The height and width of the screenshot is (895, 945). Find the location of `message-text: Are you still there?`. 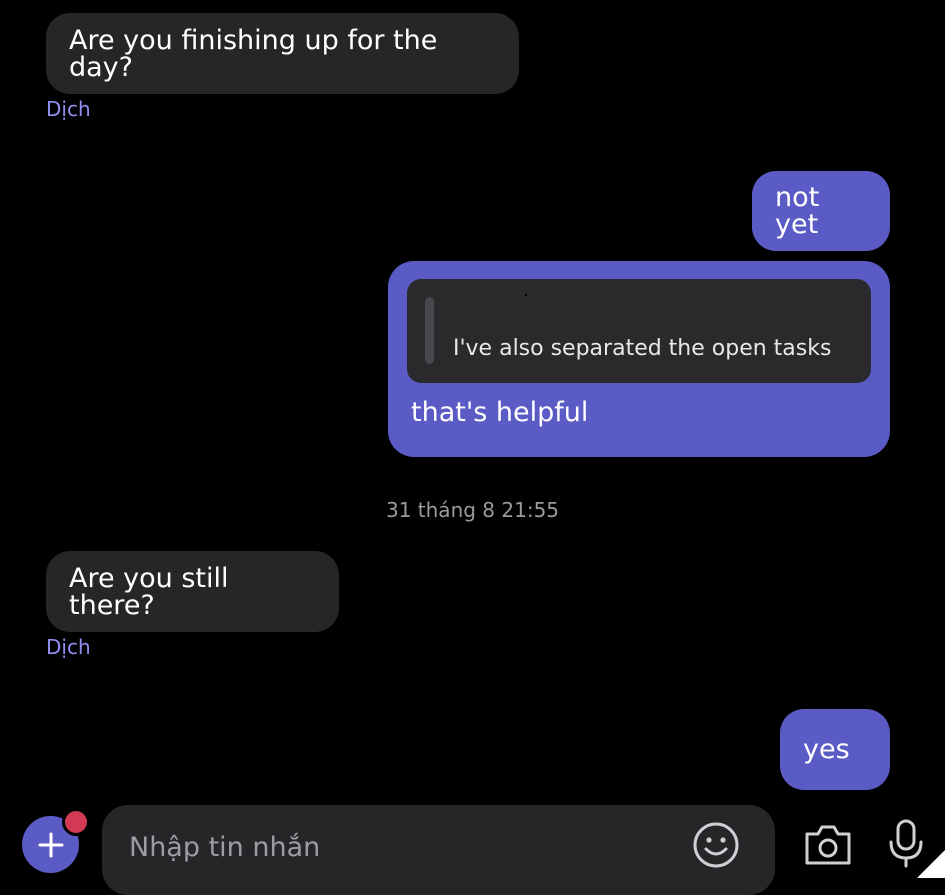

message-text: Are you still there? is located at coordinates (149, 591).